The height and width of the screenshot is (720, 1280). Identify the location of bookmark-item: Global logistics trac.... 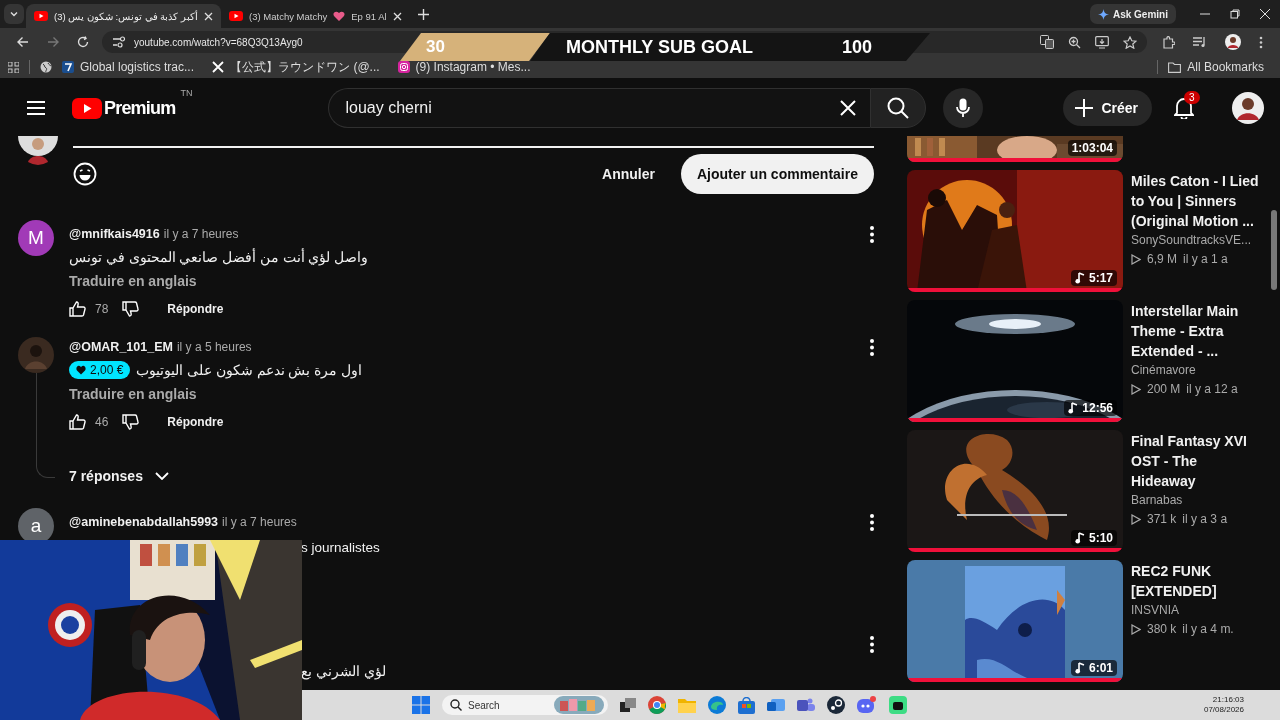
(128, 67).